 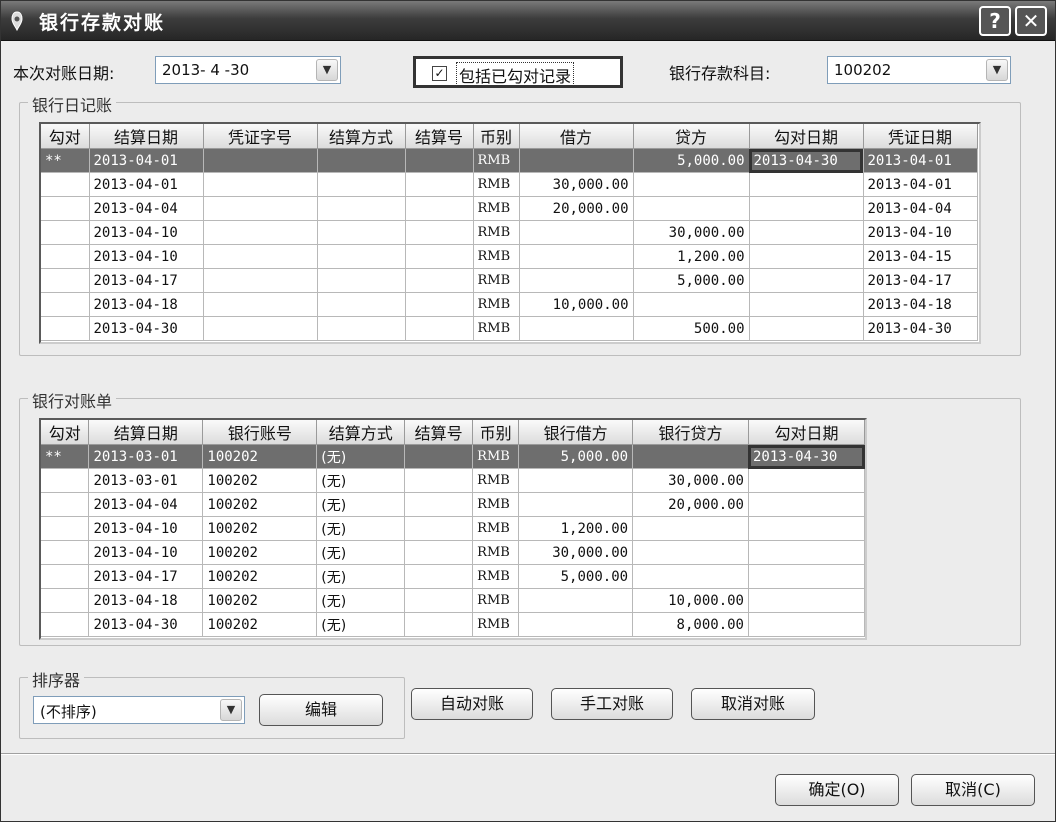 I want to click on statement-cell: 20,000.00, so click(x=690, y=504).